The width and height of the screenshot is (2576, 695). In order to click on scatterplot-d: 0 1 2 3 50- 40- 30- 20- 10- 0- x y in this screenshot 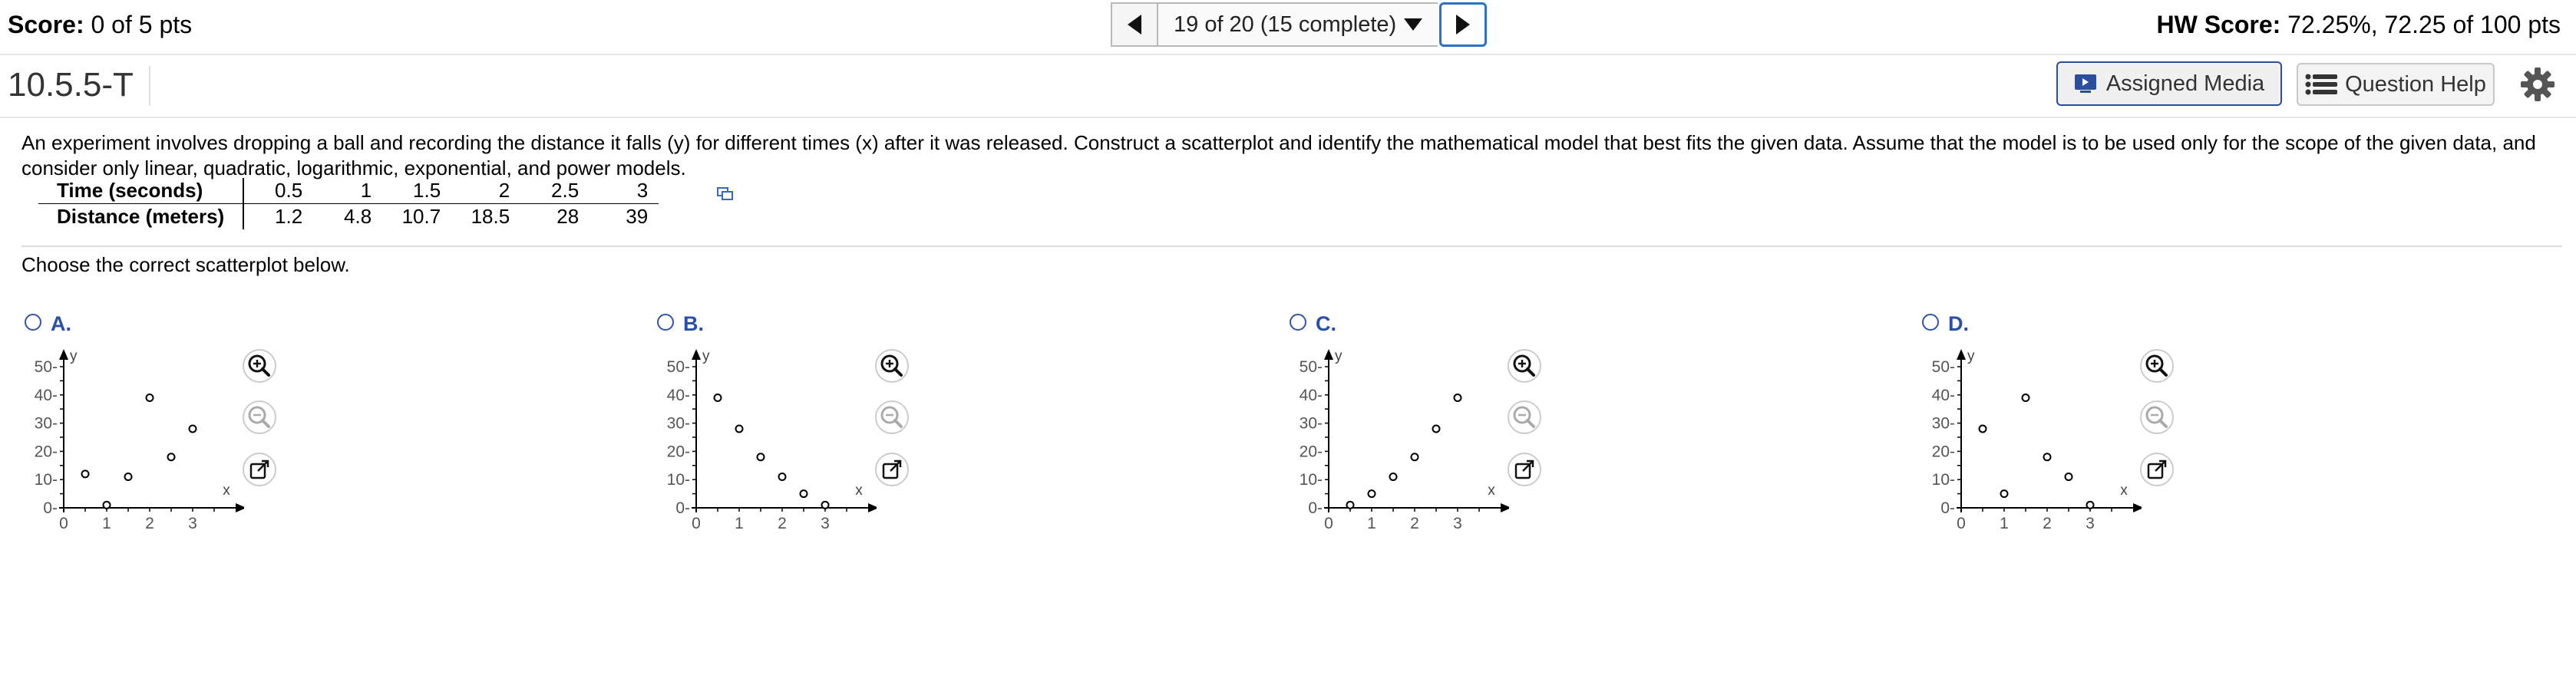, I will do `click(2037, 440)`.